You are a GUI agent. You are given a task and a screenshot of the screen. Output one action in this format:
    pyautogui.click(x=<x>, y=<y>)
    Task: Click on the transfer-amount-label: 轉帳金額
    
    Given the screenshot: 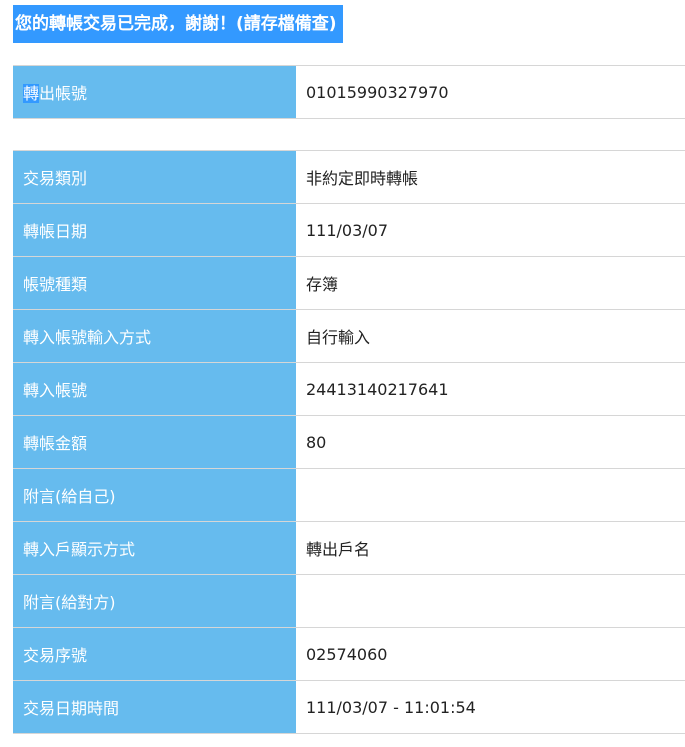 What is the action you would take?
    pyautogui.click(x=154, y=442)
    